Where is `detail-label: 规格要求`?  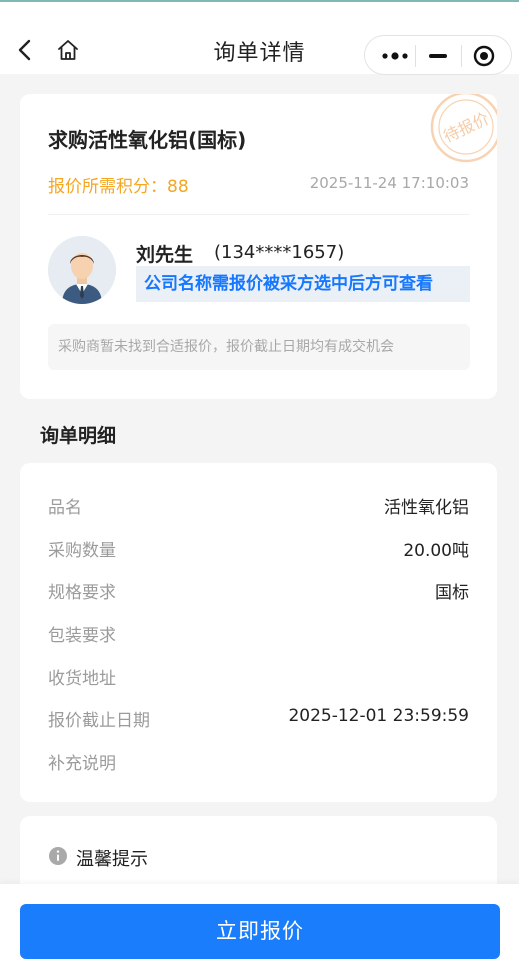
detail-label: 规格要求 is located at coordinates (82, 593).